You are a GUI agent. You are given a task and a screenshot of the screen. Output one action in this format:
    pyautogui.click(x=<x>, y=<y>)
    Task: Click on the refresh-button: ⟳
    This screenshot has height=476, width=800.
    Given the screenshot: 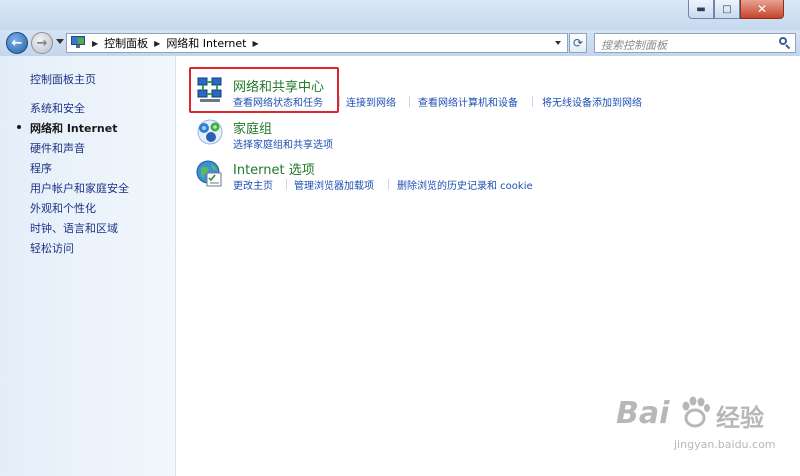 What is the action you would take?
    pyautogui.click(x=578, y=43)
    